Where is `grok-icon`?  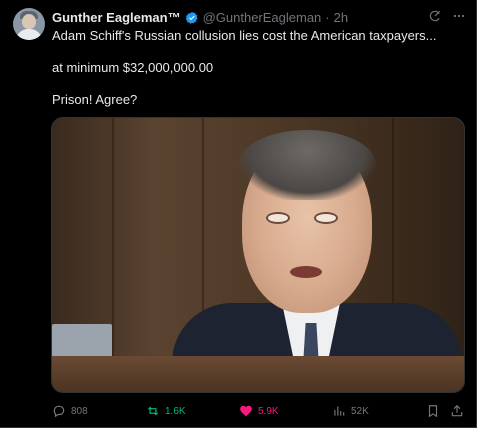 grok-icon is located at coordinates (435, 16).